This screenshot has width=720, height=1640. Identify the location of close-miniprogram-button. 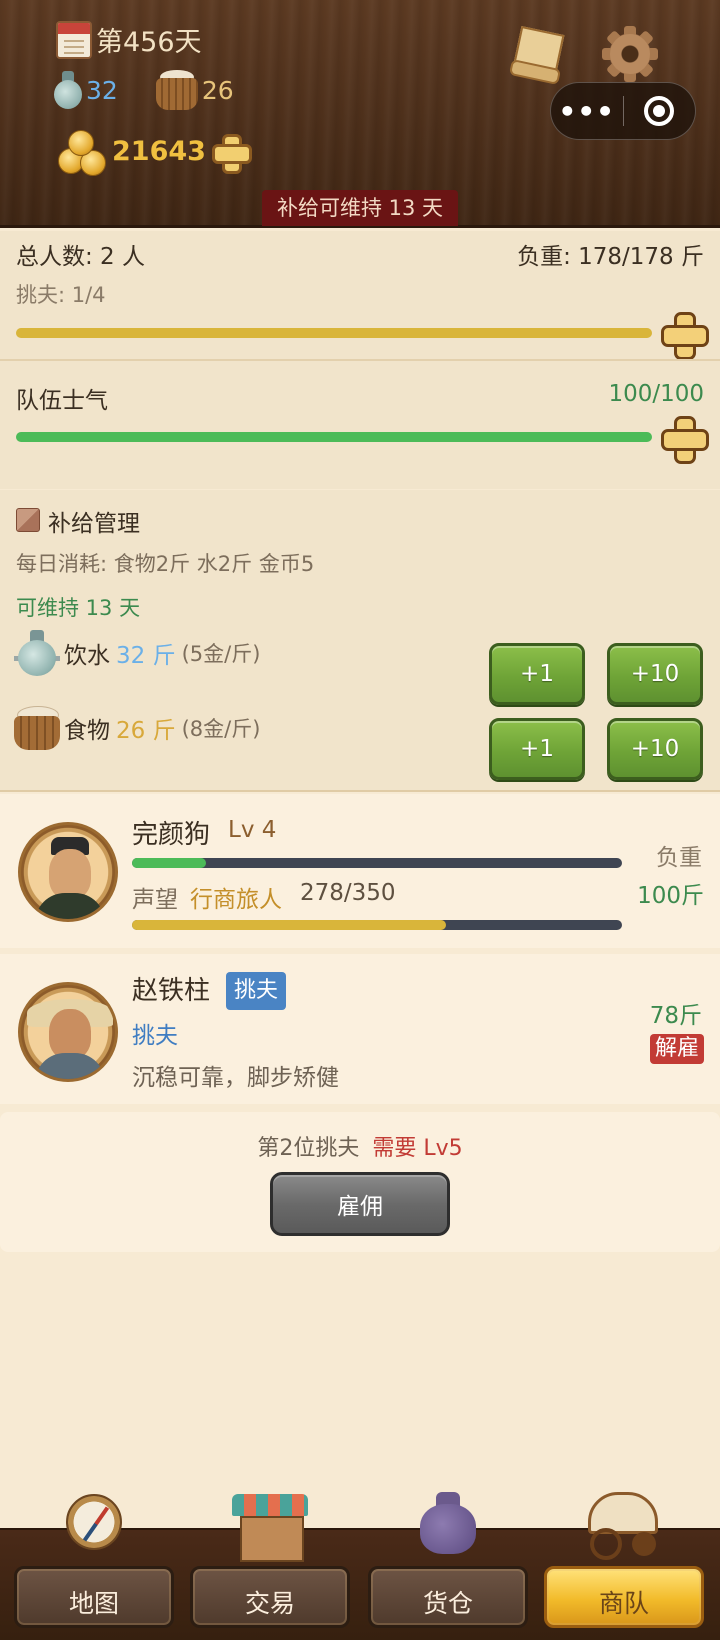
(660, 111).